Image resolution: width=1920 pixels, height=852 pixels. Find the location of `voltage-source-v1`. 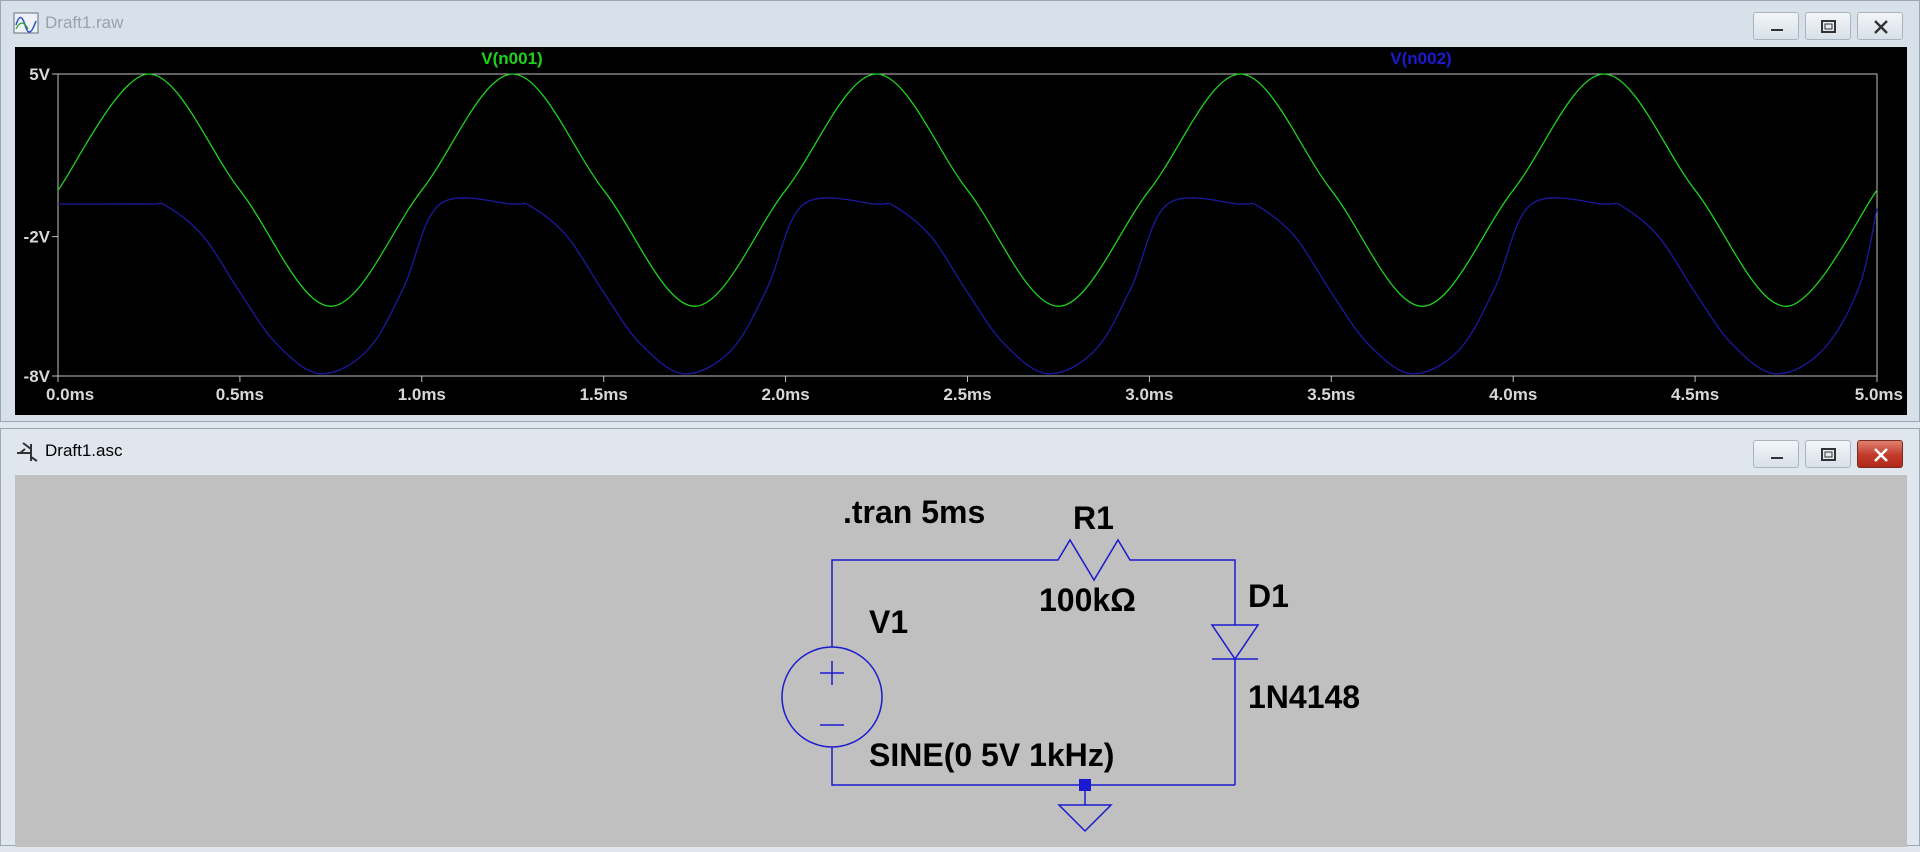

voltage-source-v1 is located at coordinates (832, 697).